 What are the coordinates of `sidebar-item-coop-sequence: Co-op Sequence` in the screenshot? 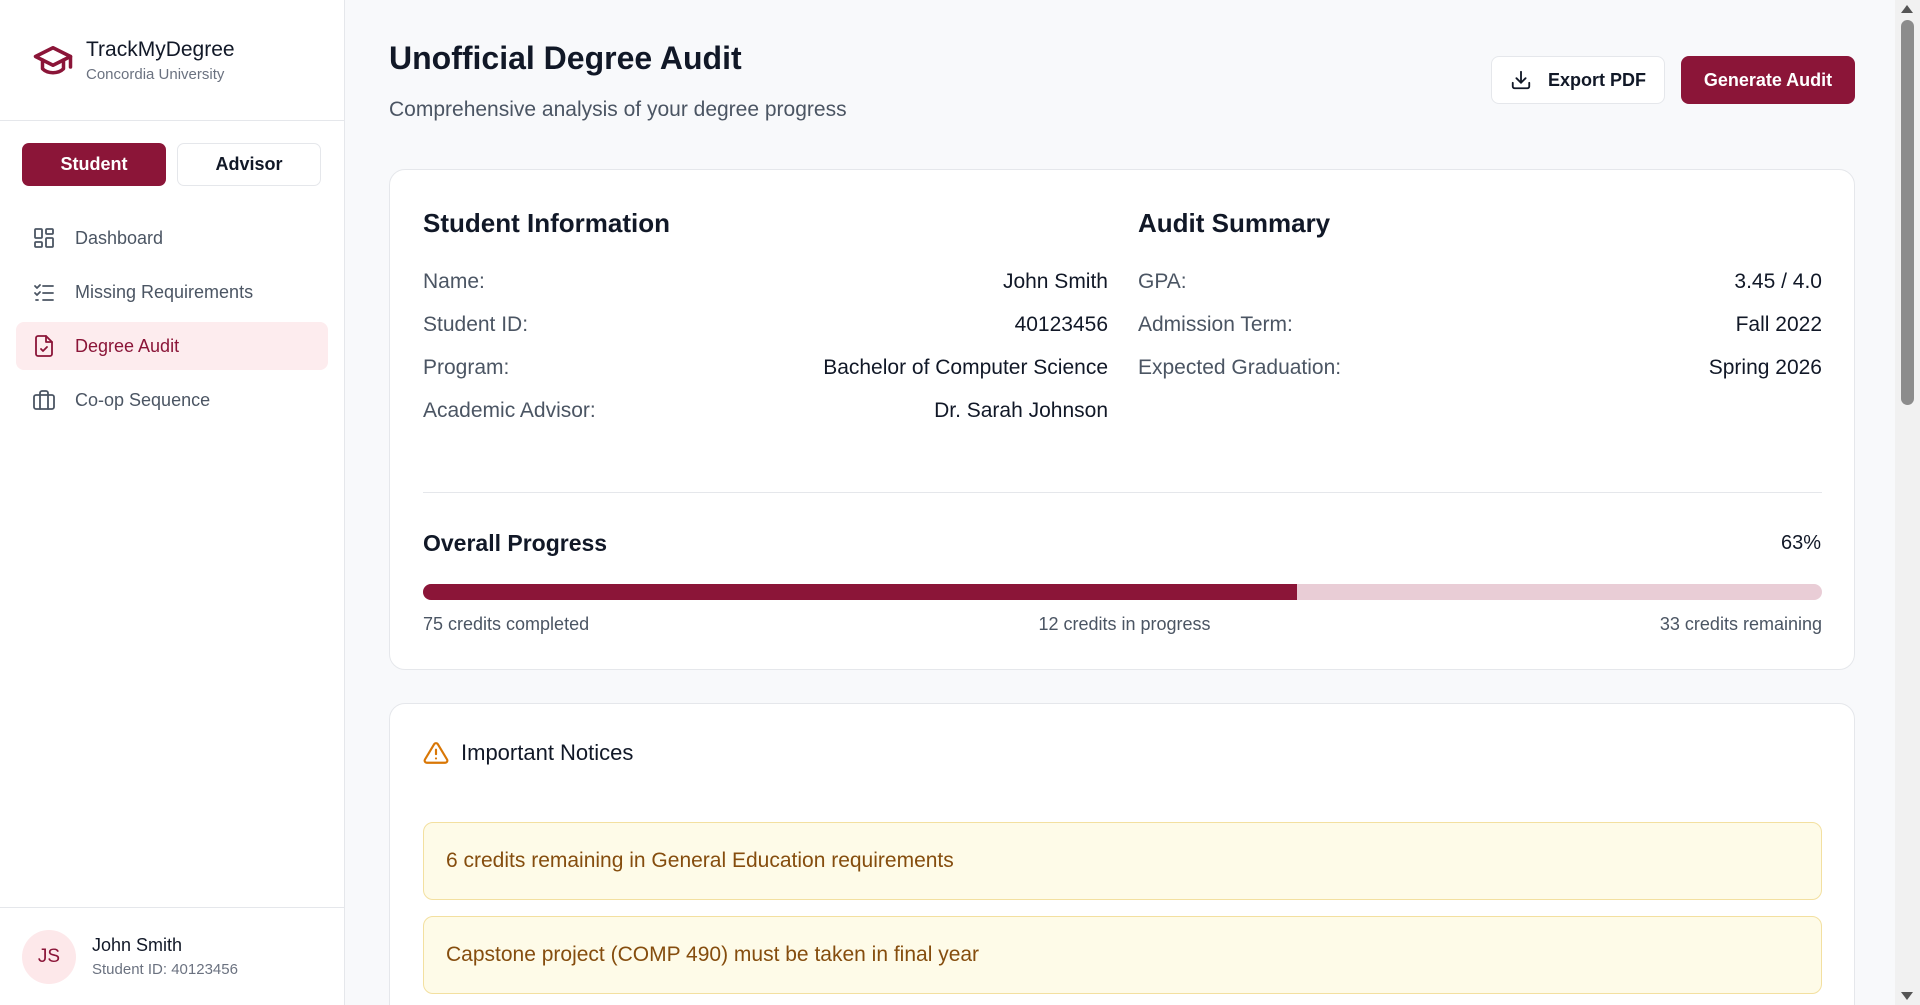 It's located at (172, 400).